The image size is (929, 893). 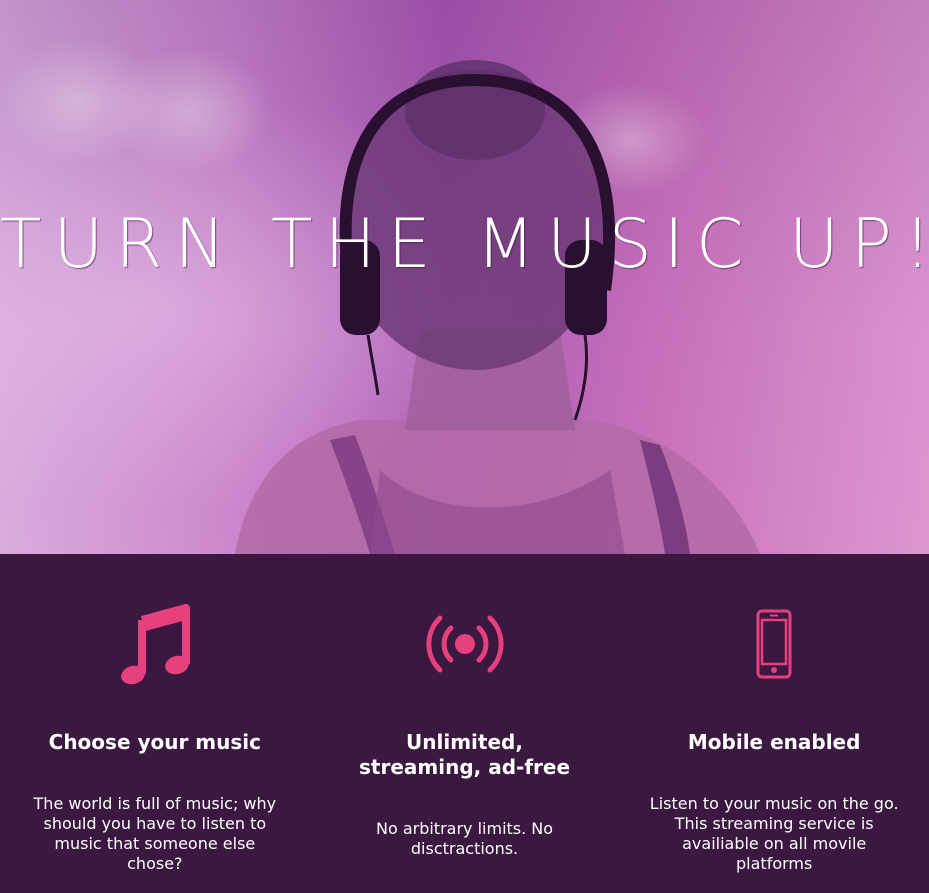 I want to click on broadcast-icon, so click(x=465, y=644).